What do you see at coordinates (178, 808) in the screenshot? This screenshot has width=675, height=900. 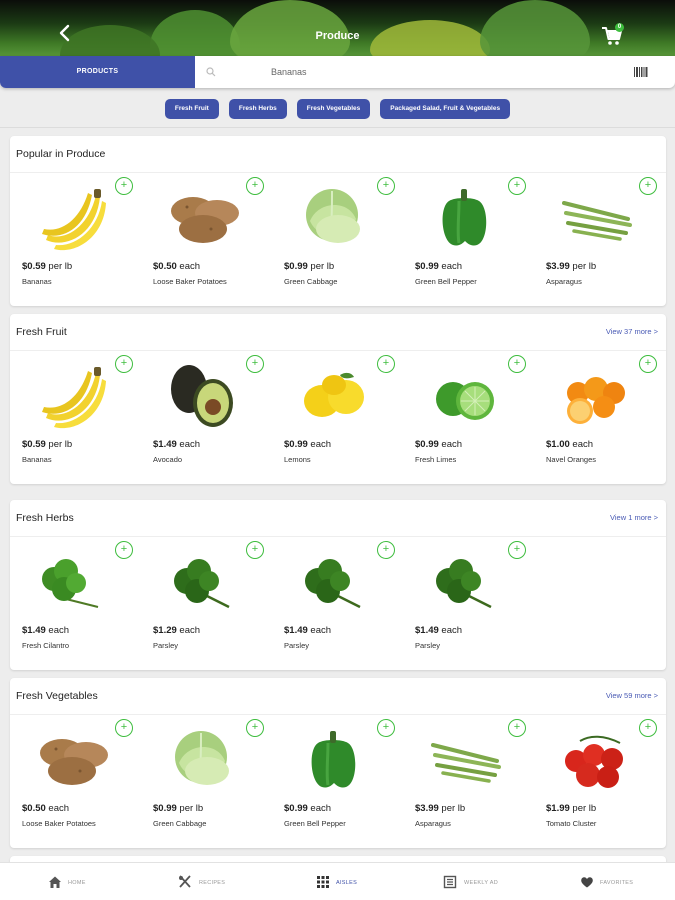 I see `product-price: $0.99 per lb` at bounding box center [178, 808].